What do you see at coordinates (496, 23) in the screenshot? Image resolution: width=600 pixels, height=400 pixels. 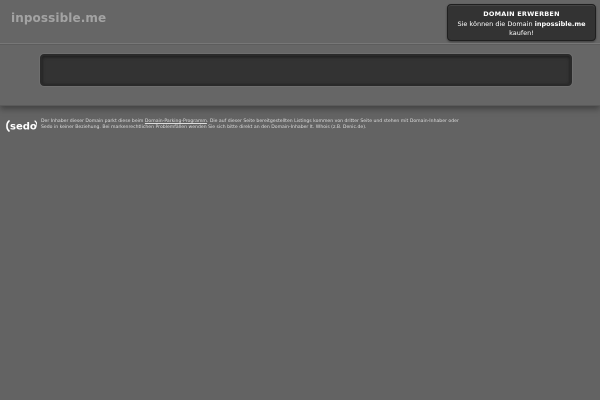 I see `buy-desc-prefix: Sie können die Domain` at bounding box center [496, 23].